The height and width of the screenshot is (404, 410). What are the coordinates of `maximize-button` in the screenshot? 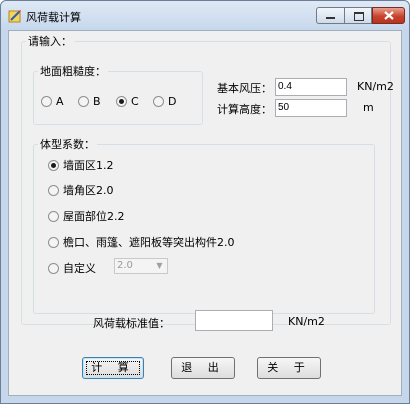 It's located at (358, 15).